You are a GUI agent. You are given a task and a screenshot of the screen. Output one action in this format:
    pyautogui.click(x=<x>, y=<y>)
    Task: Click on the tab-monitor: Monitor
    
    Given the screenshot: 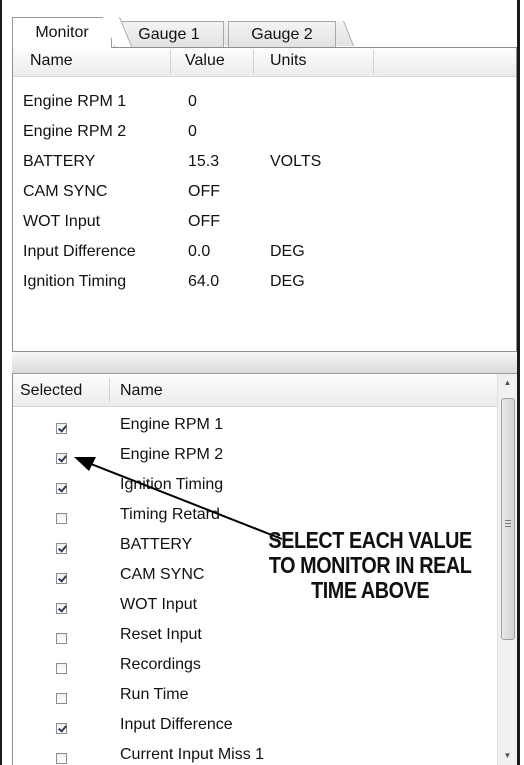 What is the action you would take?
    pyautogui.click(x=62, y=32)
    